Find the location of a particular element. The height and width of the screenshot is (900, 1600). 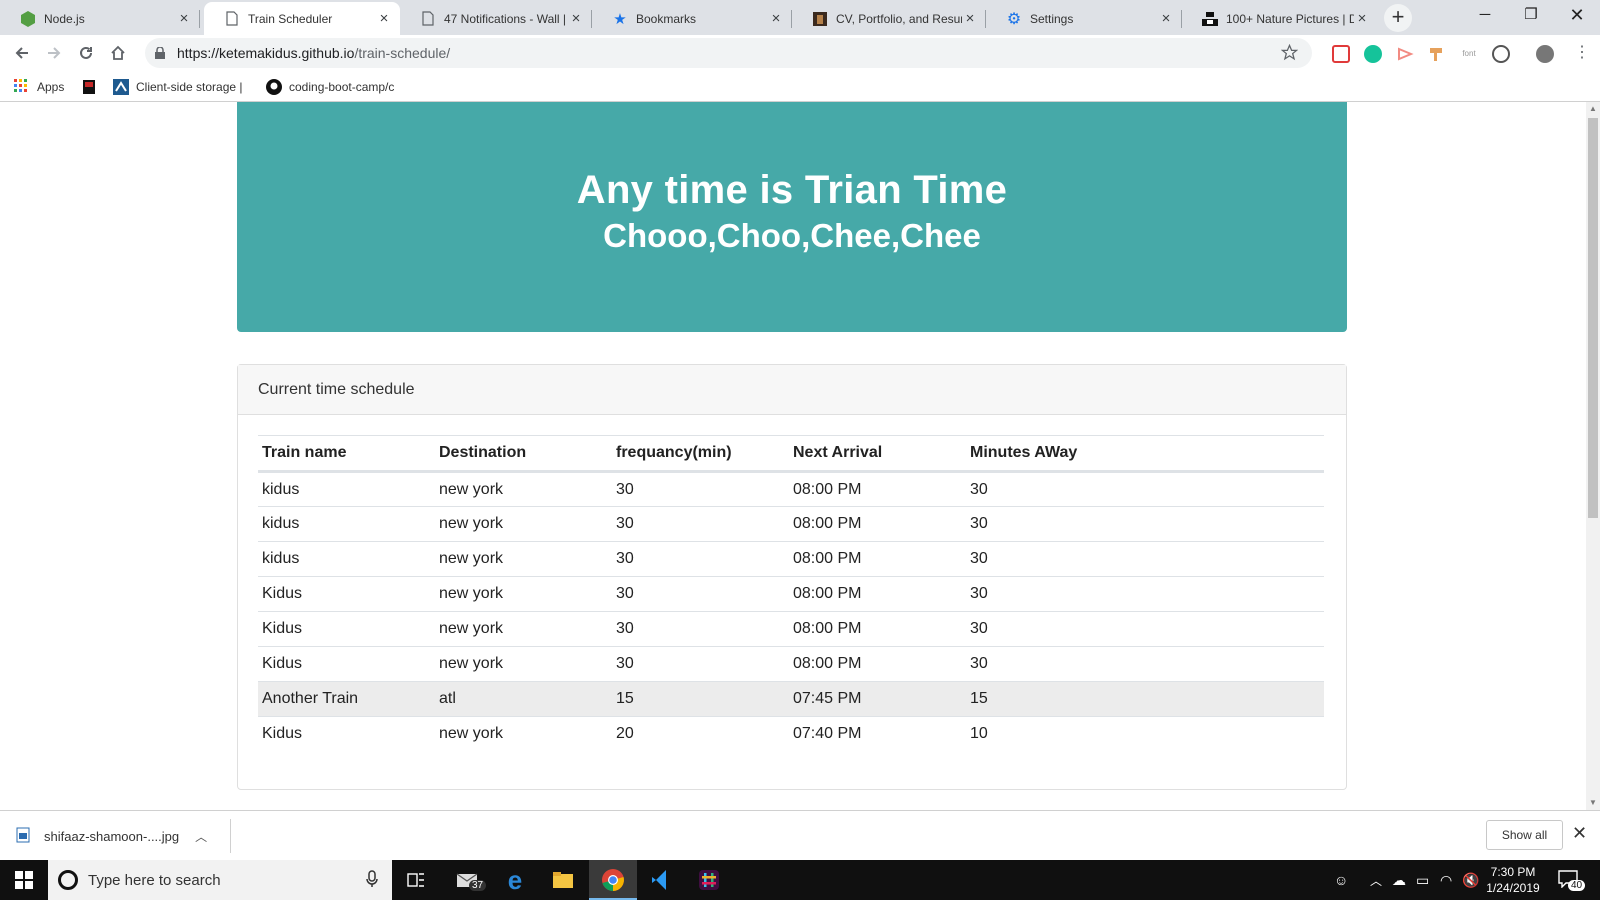

taskbar-slack-app is located at coordinates (709, 880).